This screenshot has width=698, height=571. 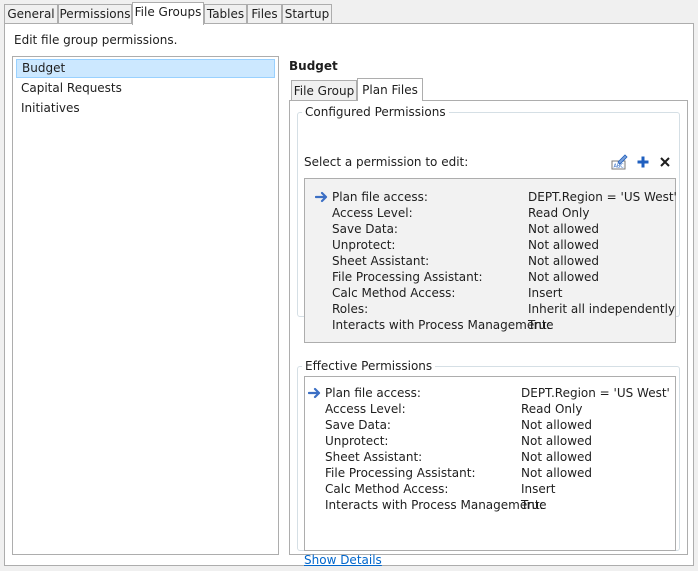 What do you see at coordinates (619, 162) in the screenshot?
I see `edit-text-icon: ABC` at bounding box center [619, 162].